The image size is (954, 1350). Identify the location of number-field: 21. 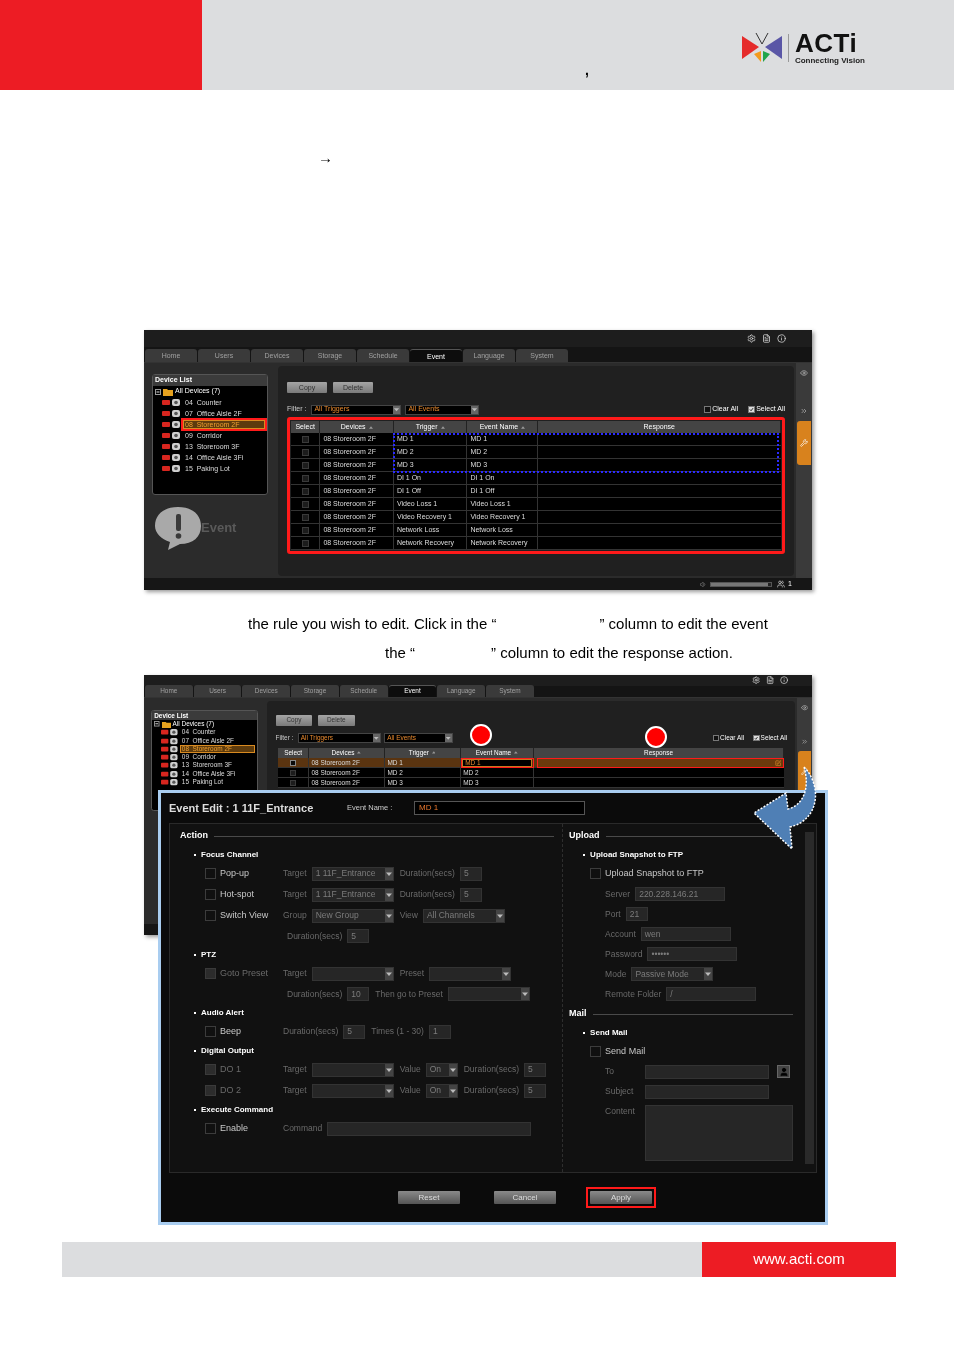
(636, 914).